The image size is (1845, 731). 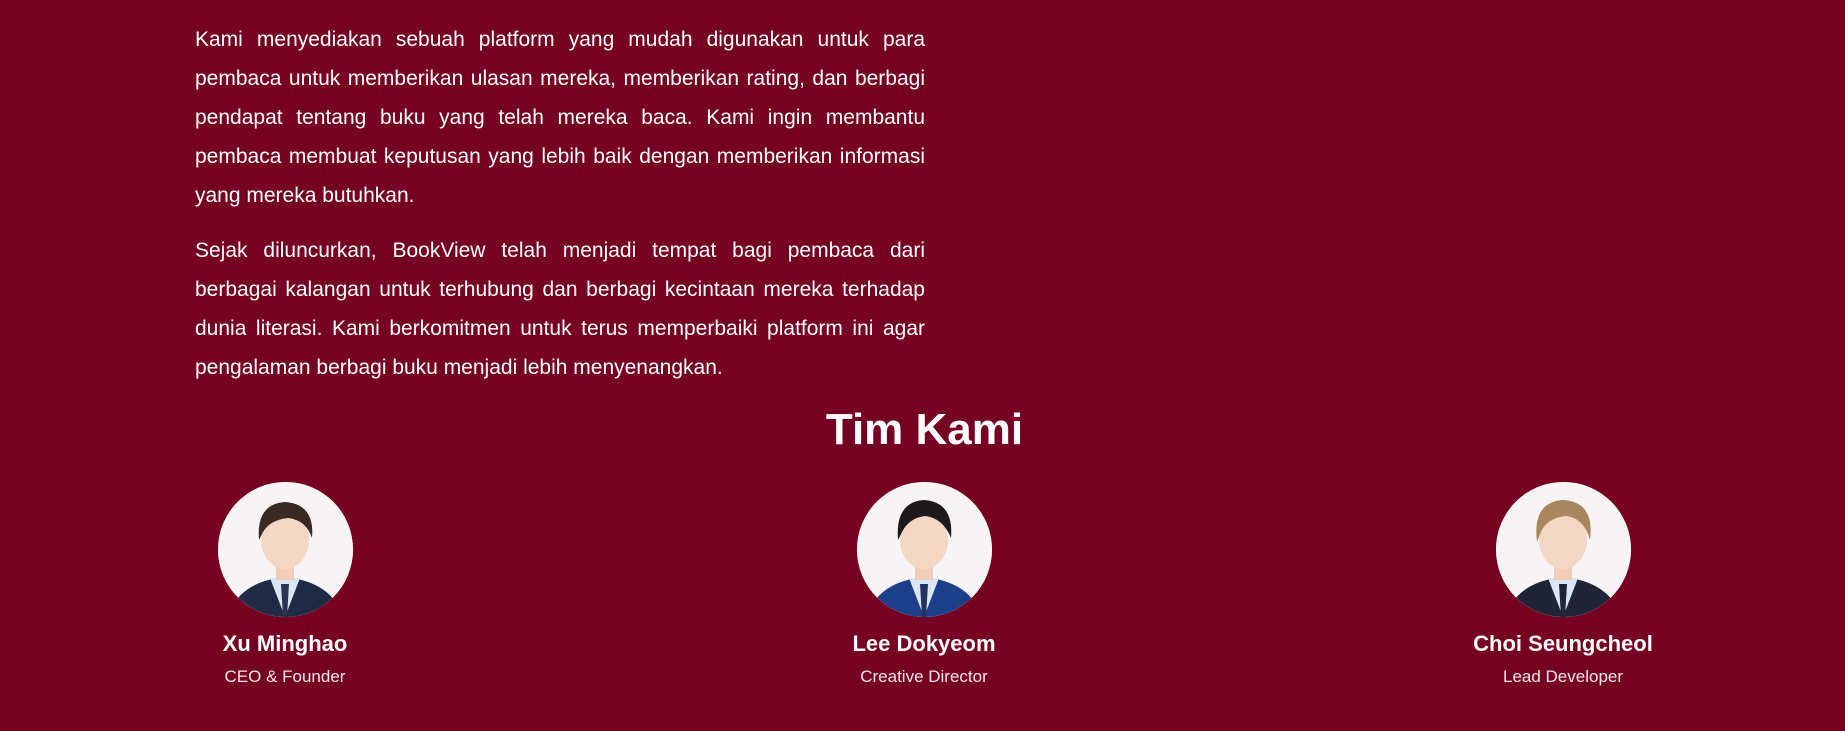 I want to click on team-member-card: Xu Minghao CEO & Founder, so click(x=285, y=585).